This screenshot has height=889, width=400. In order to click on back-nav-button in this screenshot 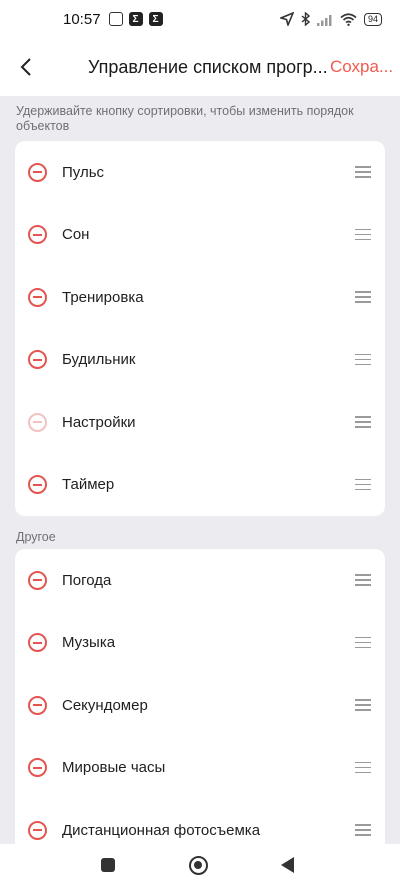, I will do `click(287, 864)`.